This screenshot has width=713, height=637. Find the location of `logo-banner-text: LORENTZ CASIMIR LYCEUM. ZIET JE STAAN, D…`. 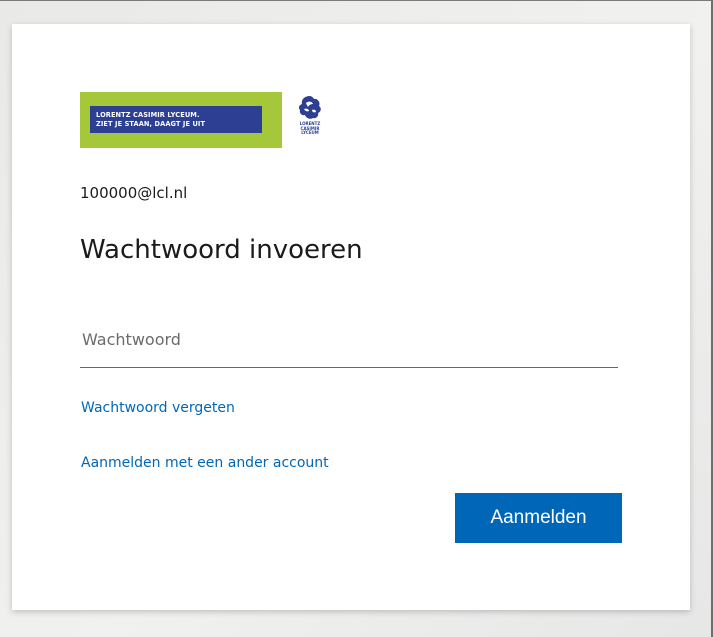

logo-banner-text: LORENTZ CASIMIR LYCEUM. ZIET JE STAAN, D… is located at coordinates (176, 119).